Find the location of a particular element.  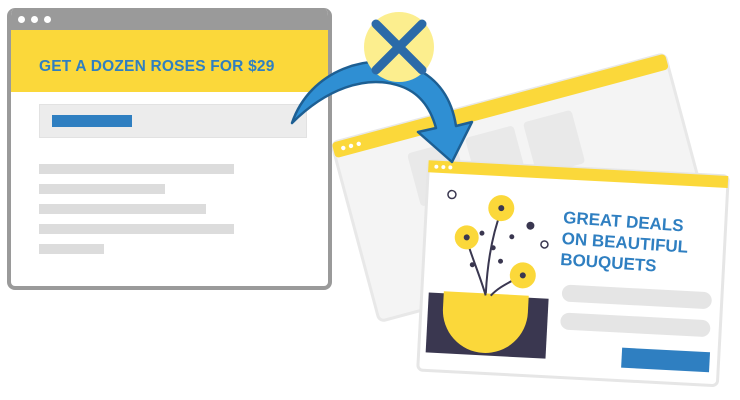

x-icon is located at coordinates (399, 47).